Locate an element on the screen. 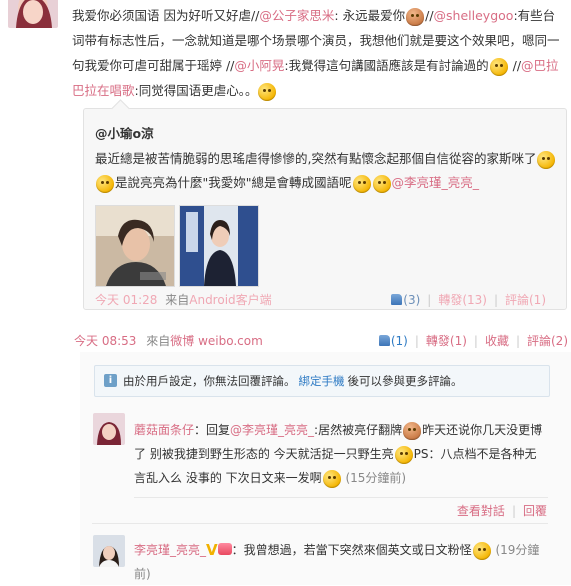 The image size is (571, 586). bind-phone-link: 綁定手機 is located at coordinates (322, 381).